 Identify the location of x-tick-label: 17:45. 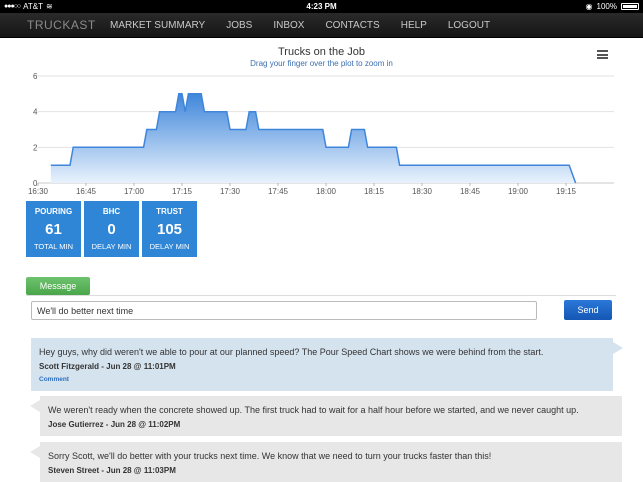
(278, 191).